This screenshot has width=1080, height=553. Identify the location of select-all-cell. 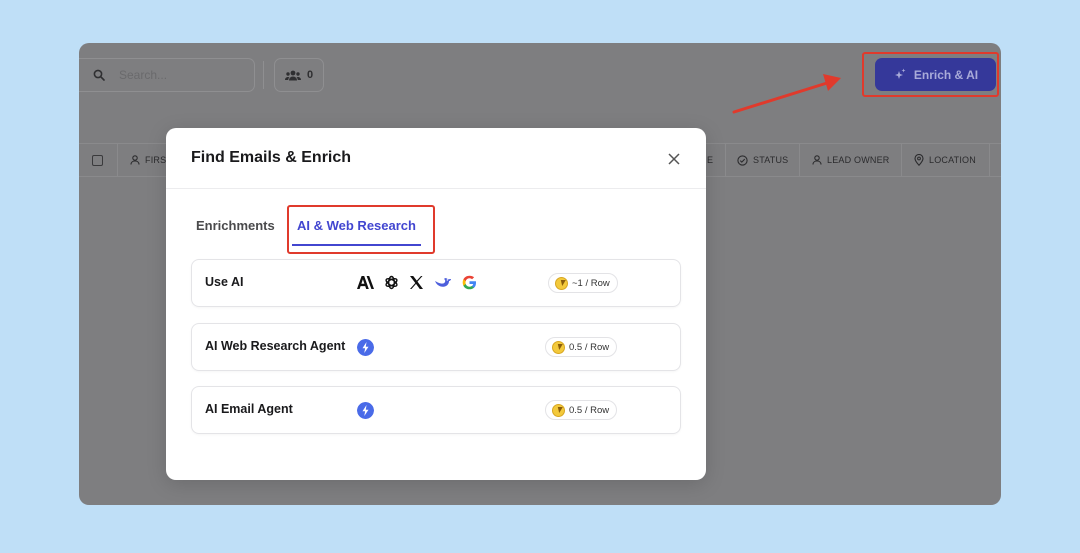
(97, 160).